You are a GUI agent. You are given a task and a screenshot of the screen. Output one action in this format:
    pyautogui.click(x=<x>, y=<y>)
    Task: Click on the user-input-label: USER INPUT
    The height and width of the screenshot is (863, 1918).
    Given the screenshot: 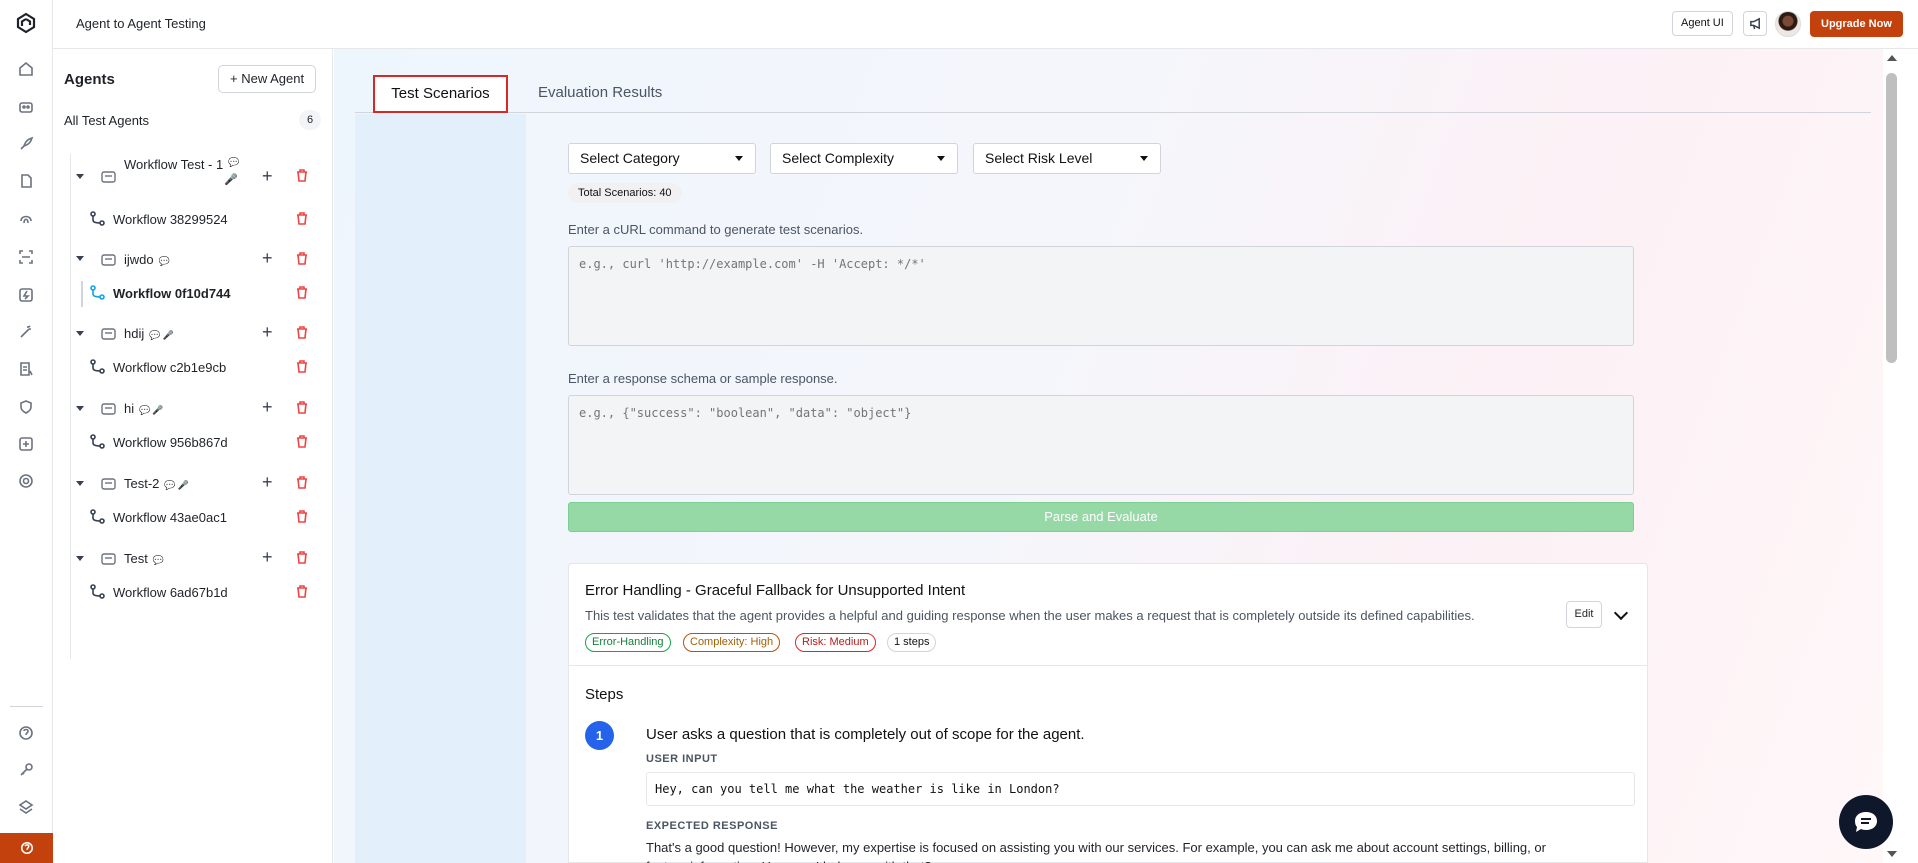 What is the action you would take?
    pyautogui.click(x=682, y=759)
    